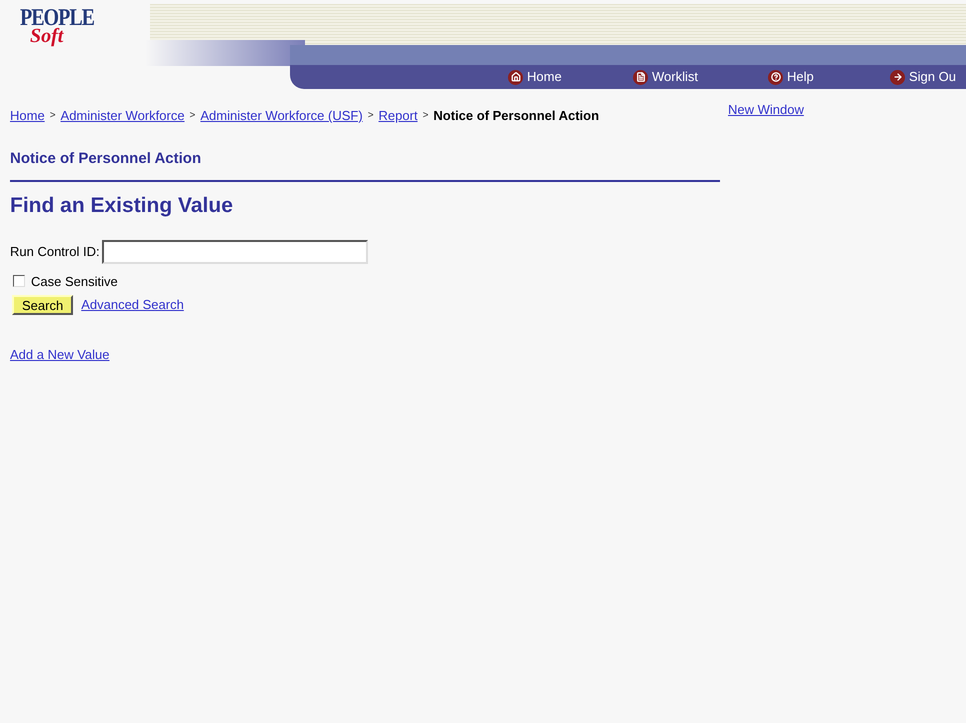 This screenshot has height=723, width=966. I want to click on logo: PEOPLE Soft, so click(57, 27).